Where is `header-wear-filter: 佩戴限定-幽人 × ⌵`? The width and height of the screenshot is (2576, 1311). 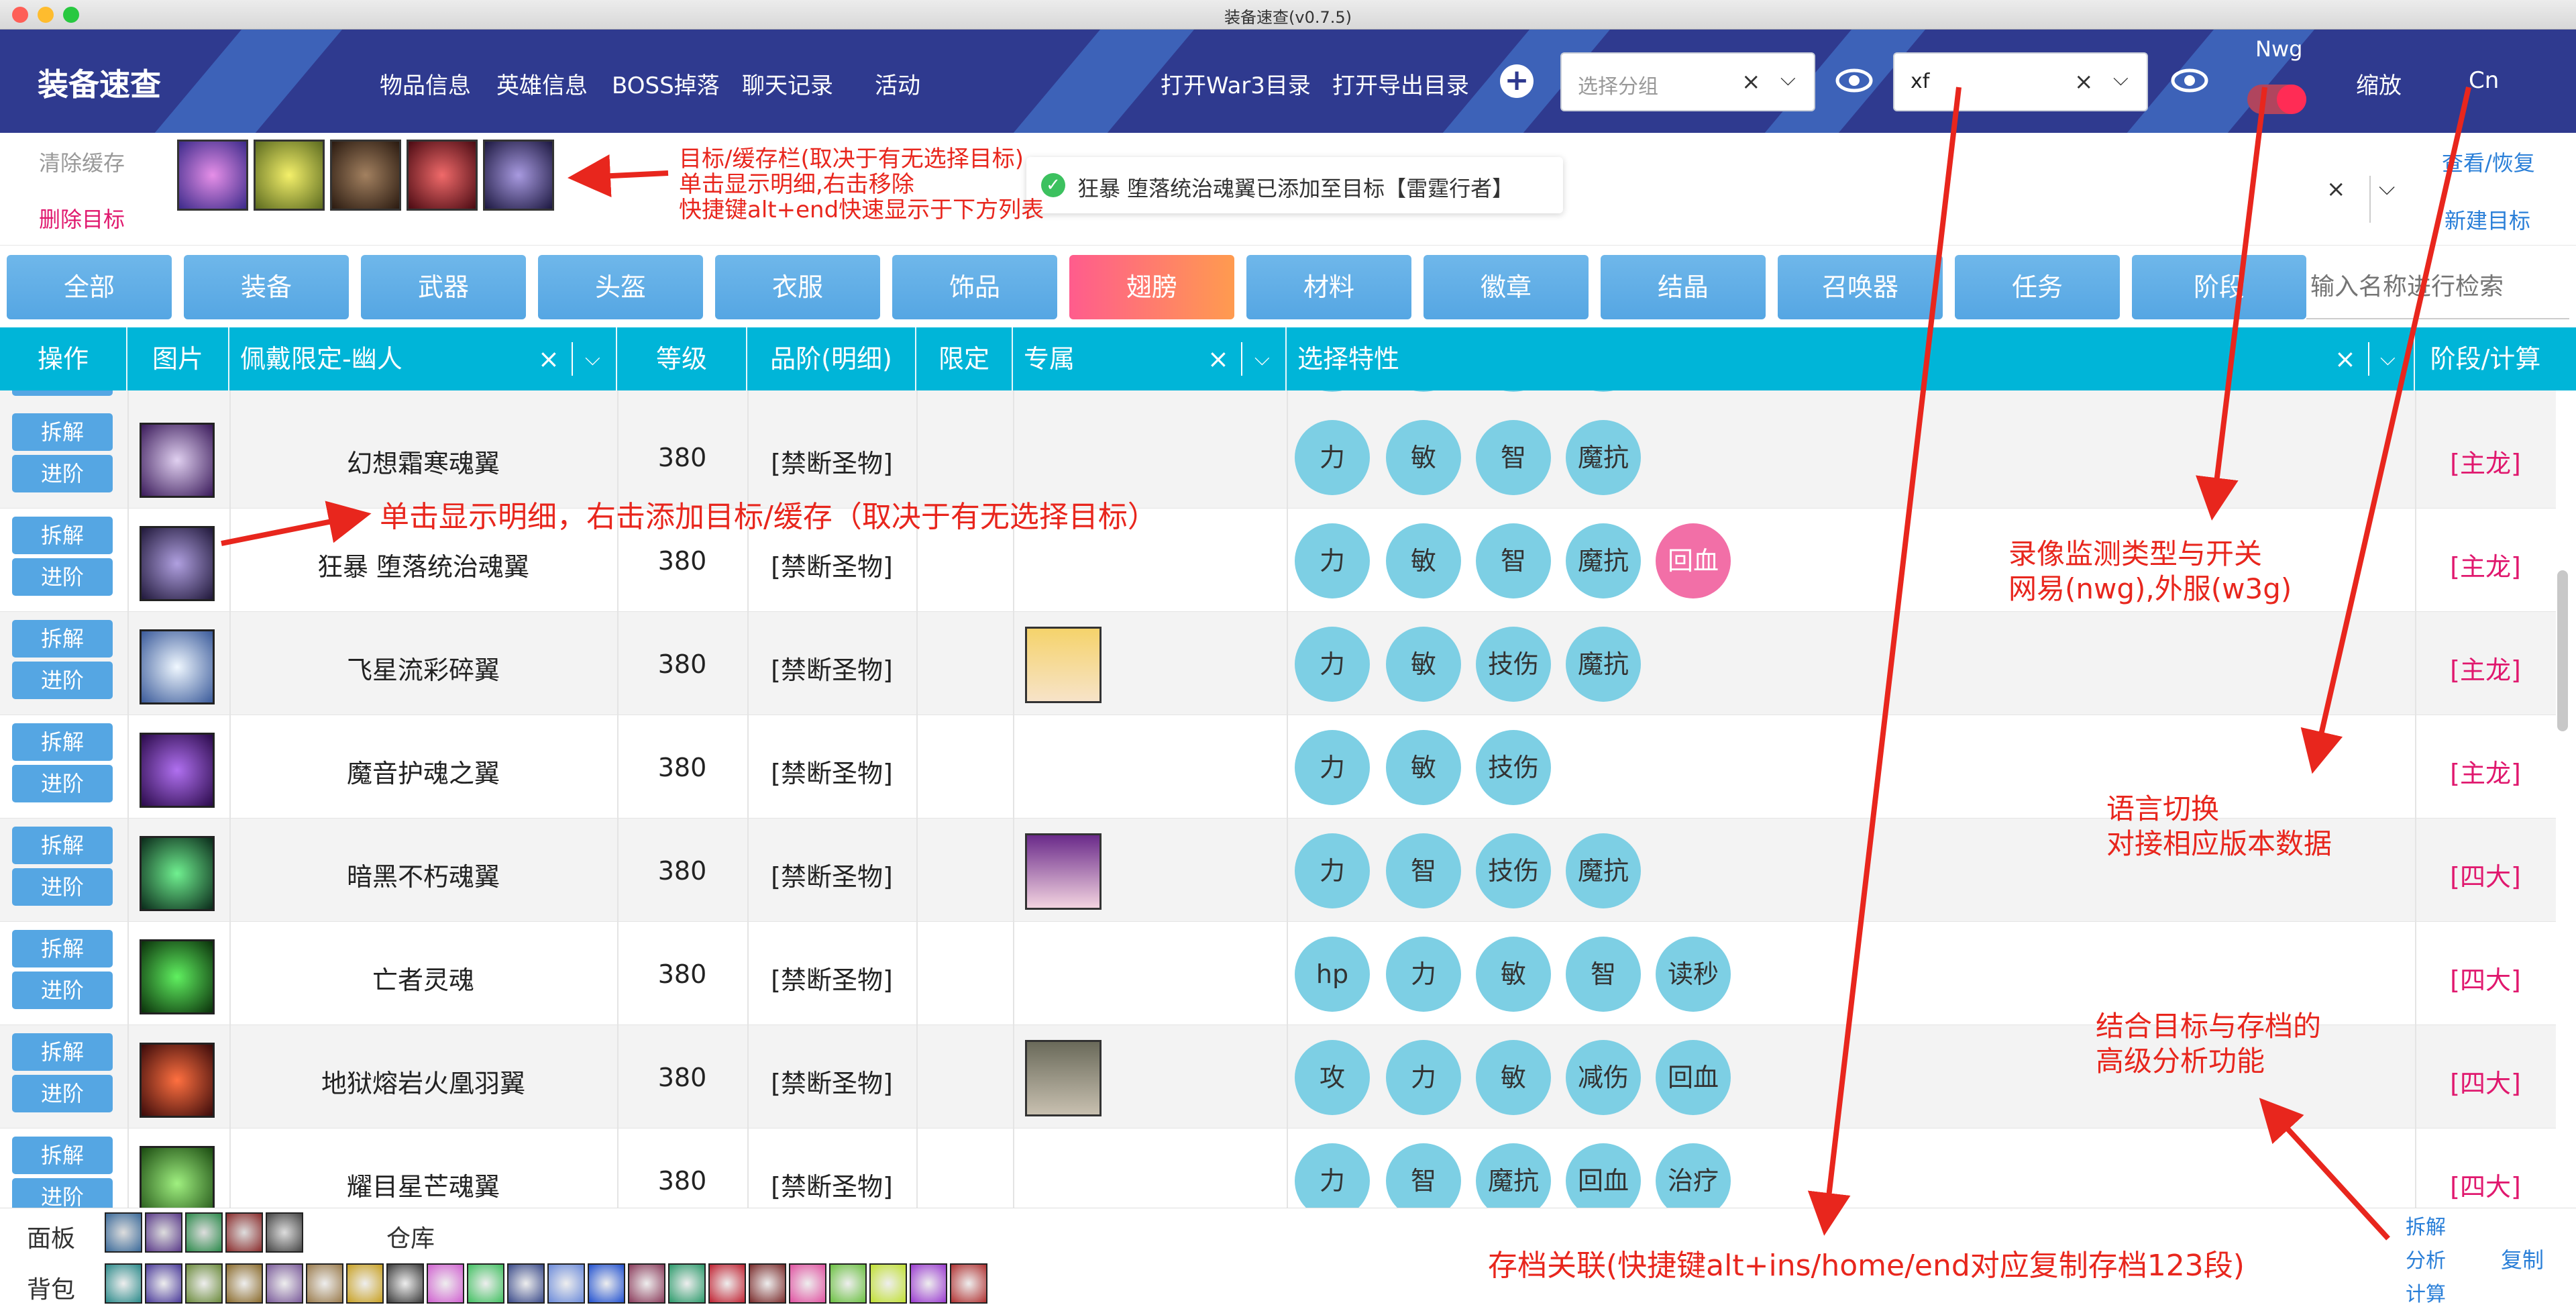 header-wear-filter: 佩戴限定-幽人 × ⌵ is located at coordinates (423, 359).